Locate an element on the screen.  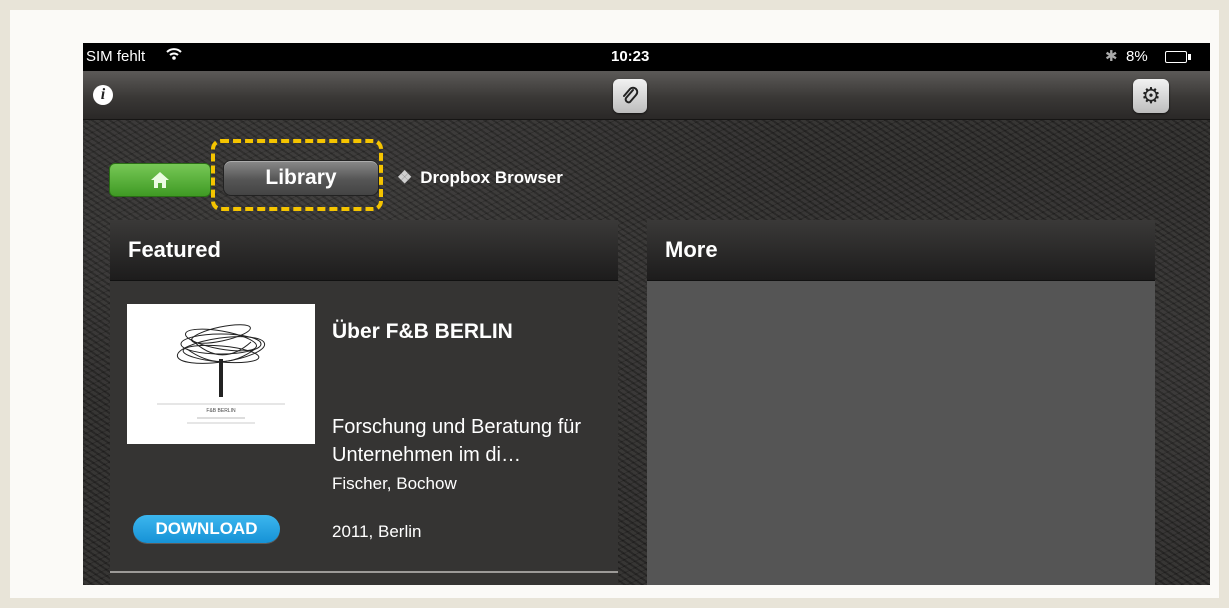
download-button: DOWNLOAD is located at coordinates (206, 529).